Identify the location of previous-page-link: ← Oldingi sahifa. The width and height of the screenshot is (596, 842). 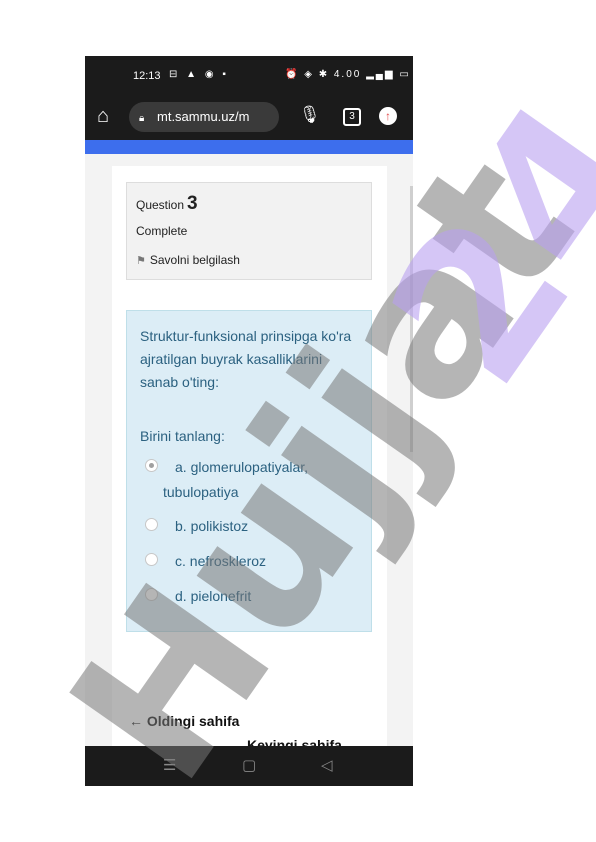
(184, 721).